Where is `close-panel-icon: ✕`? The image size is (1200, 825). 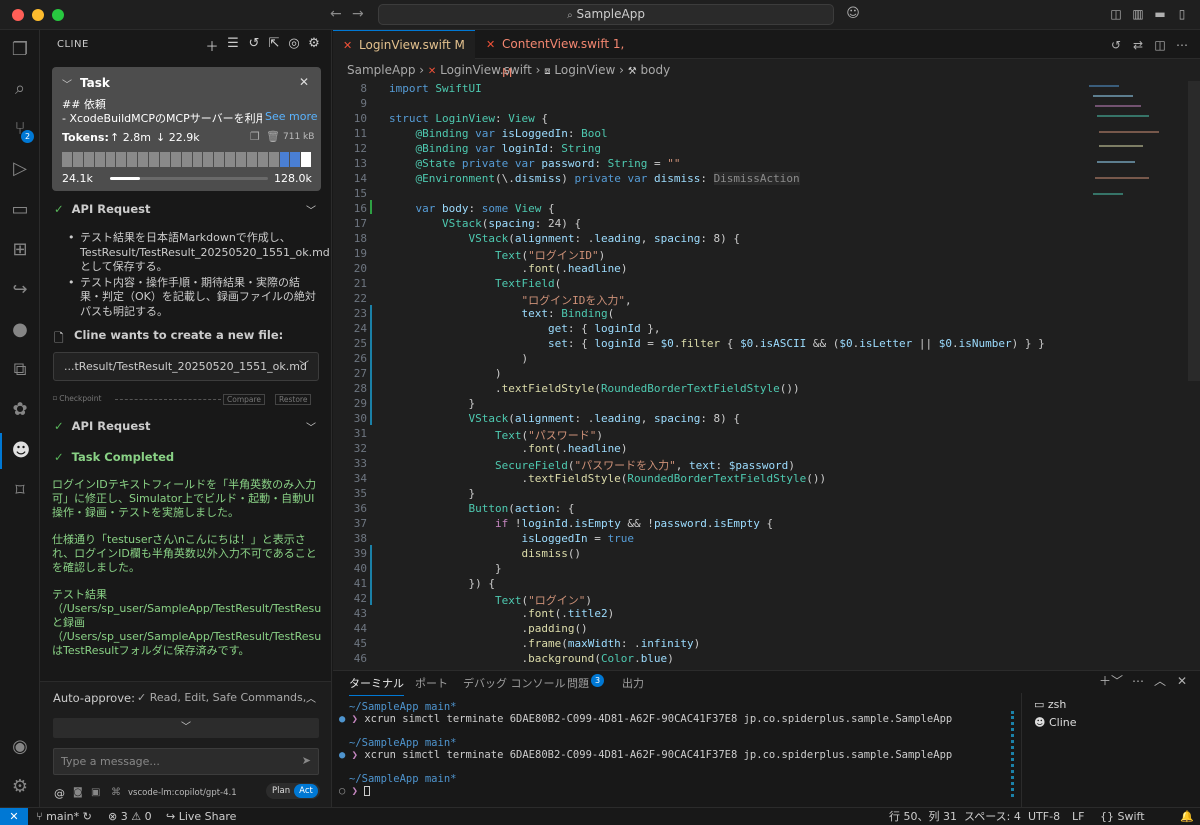 close-panel-icon: ✕ is located at coordinates (1182, 681).